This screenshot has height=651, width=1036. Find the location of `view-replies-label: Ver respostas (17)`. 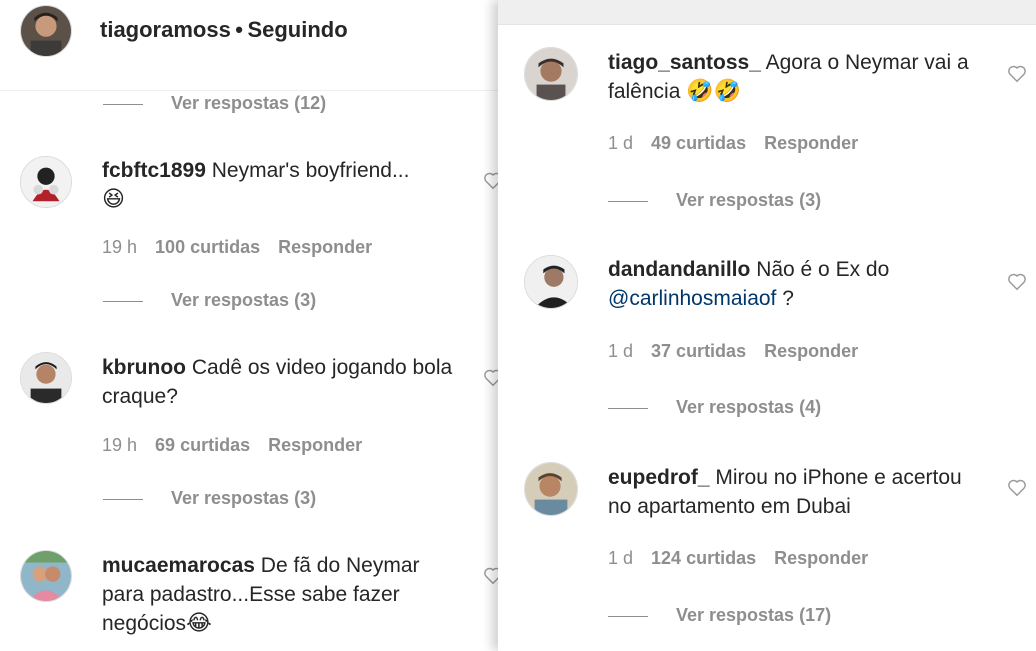

view-replies-label: Ver respostas (17) is located at coordinates (754, 615).